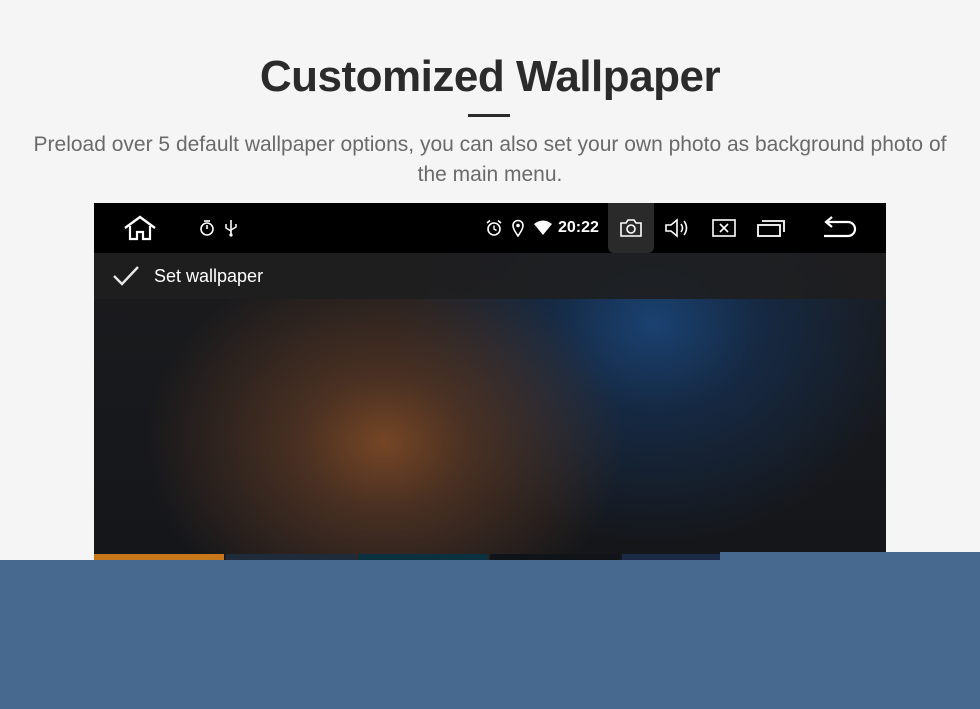 The width and height of the screenshot is (980, 709). What do you see at coordinates (678, 228) in the screenshot?
I see `volume-icon` at bounding box center [678, 228].